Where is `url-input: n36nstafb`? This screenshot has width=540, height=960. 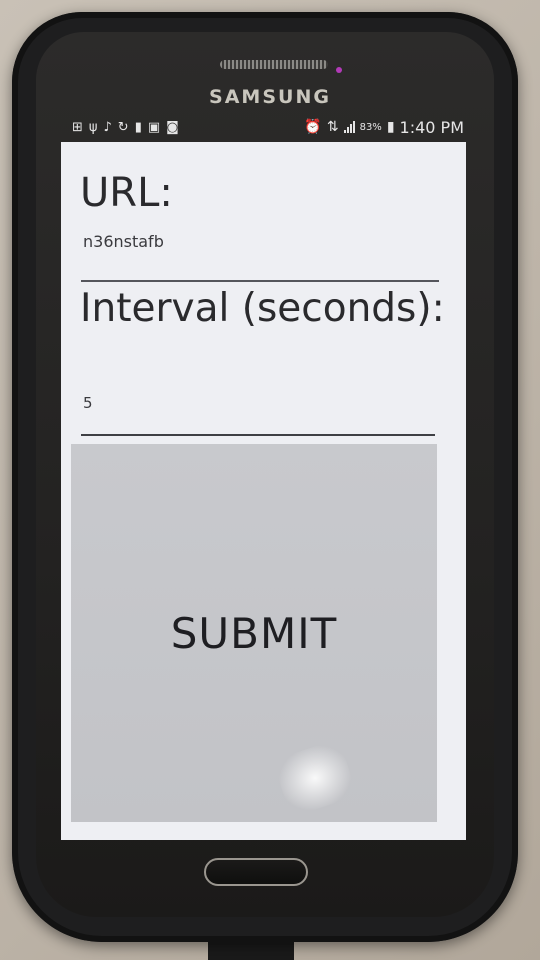
url-input: n36nstafb is located at coordinates (123, 241).